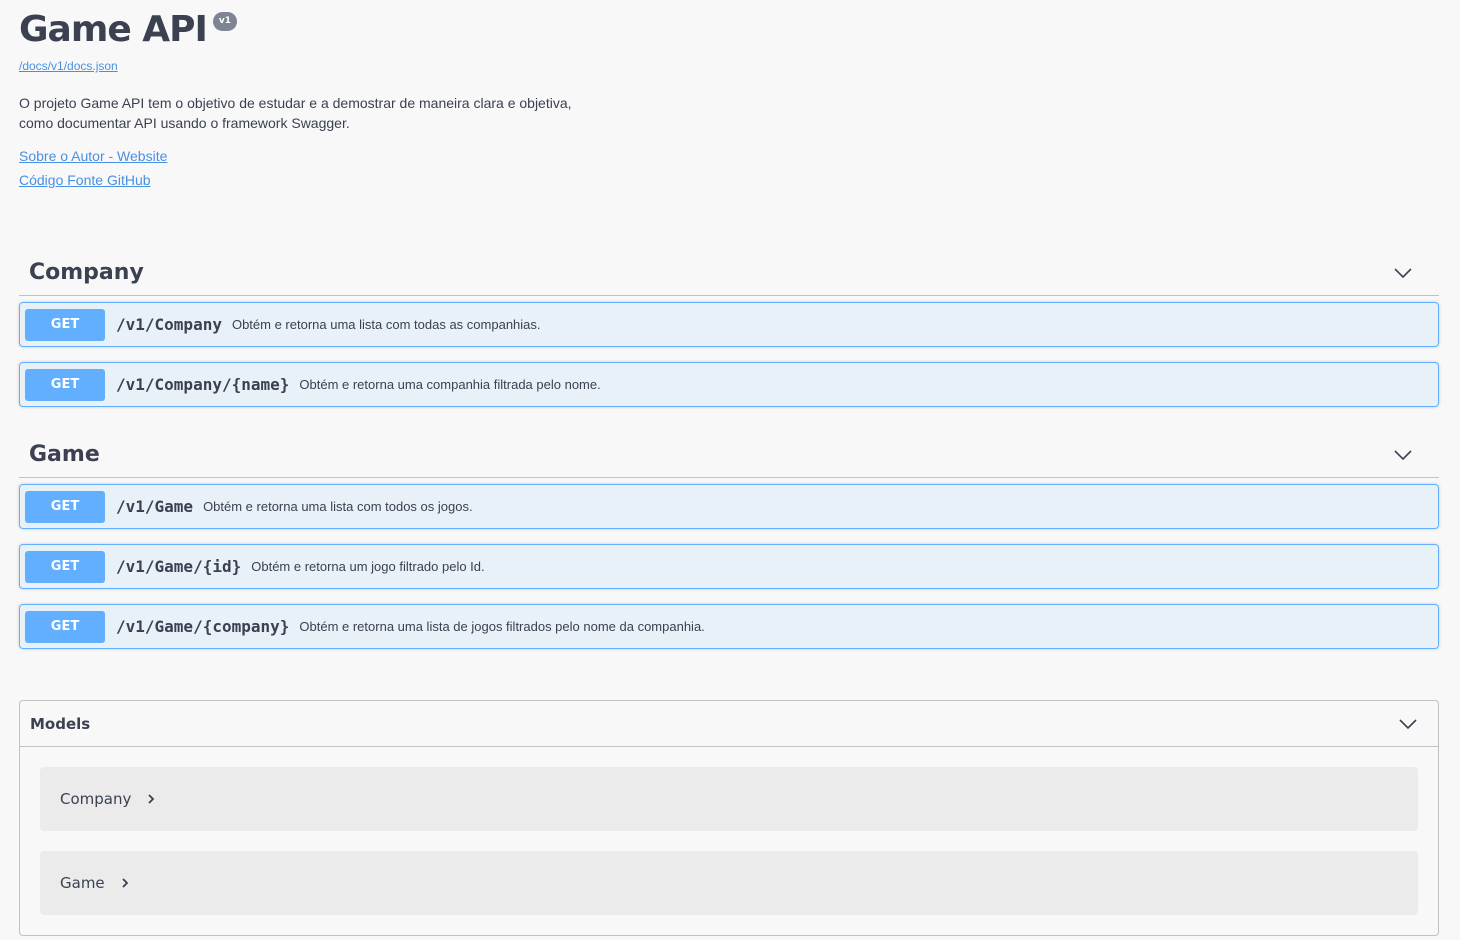 The width and height of the screenshot is (1460, 940). I want to click on tag-name: Game, so click(64, 454).